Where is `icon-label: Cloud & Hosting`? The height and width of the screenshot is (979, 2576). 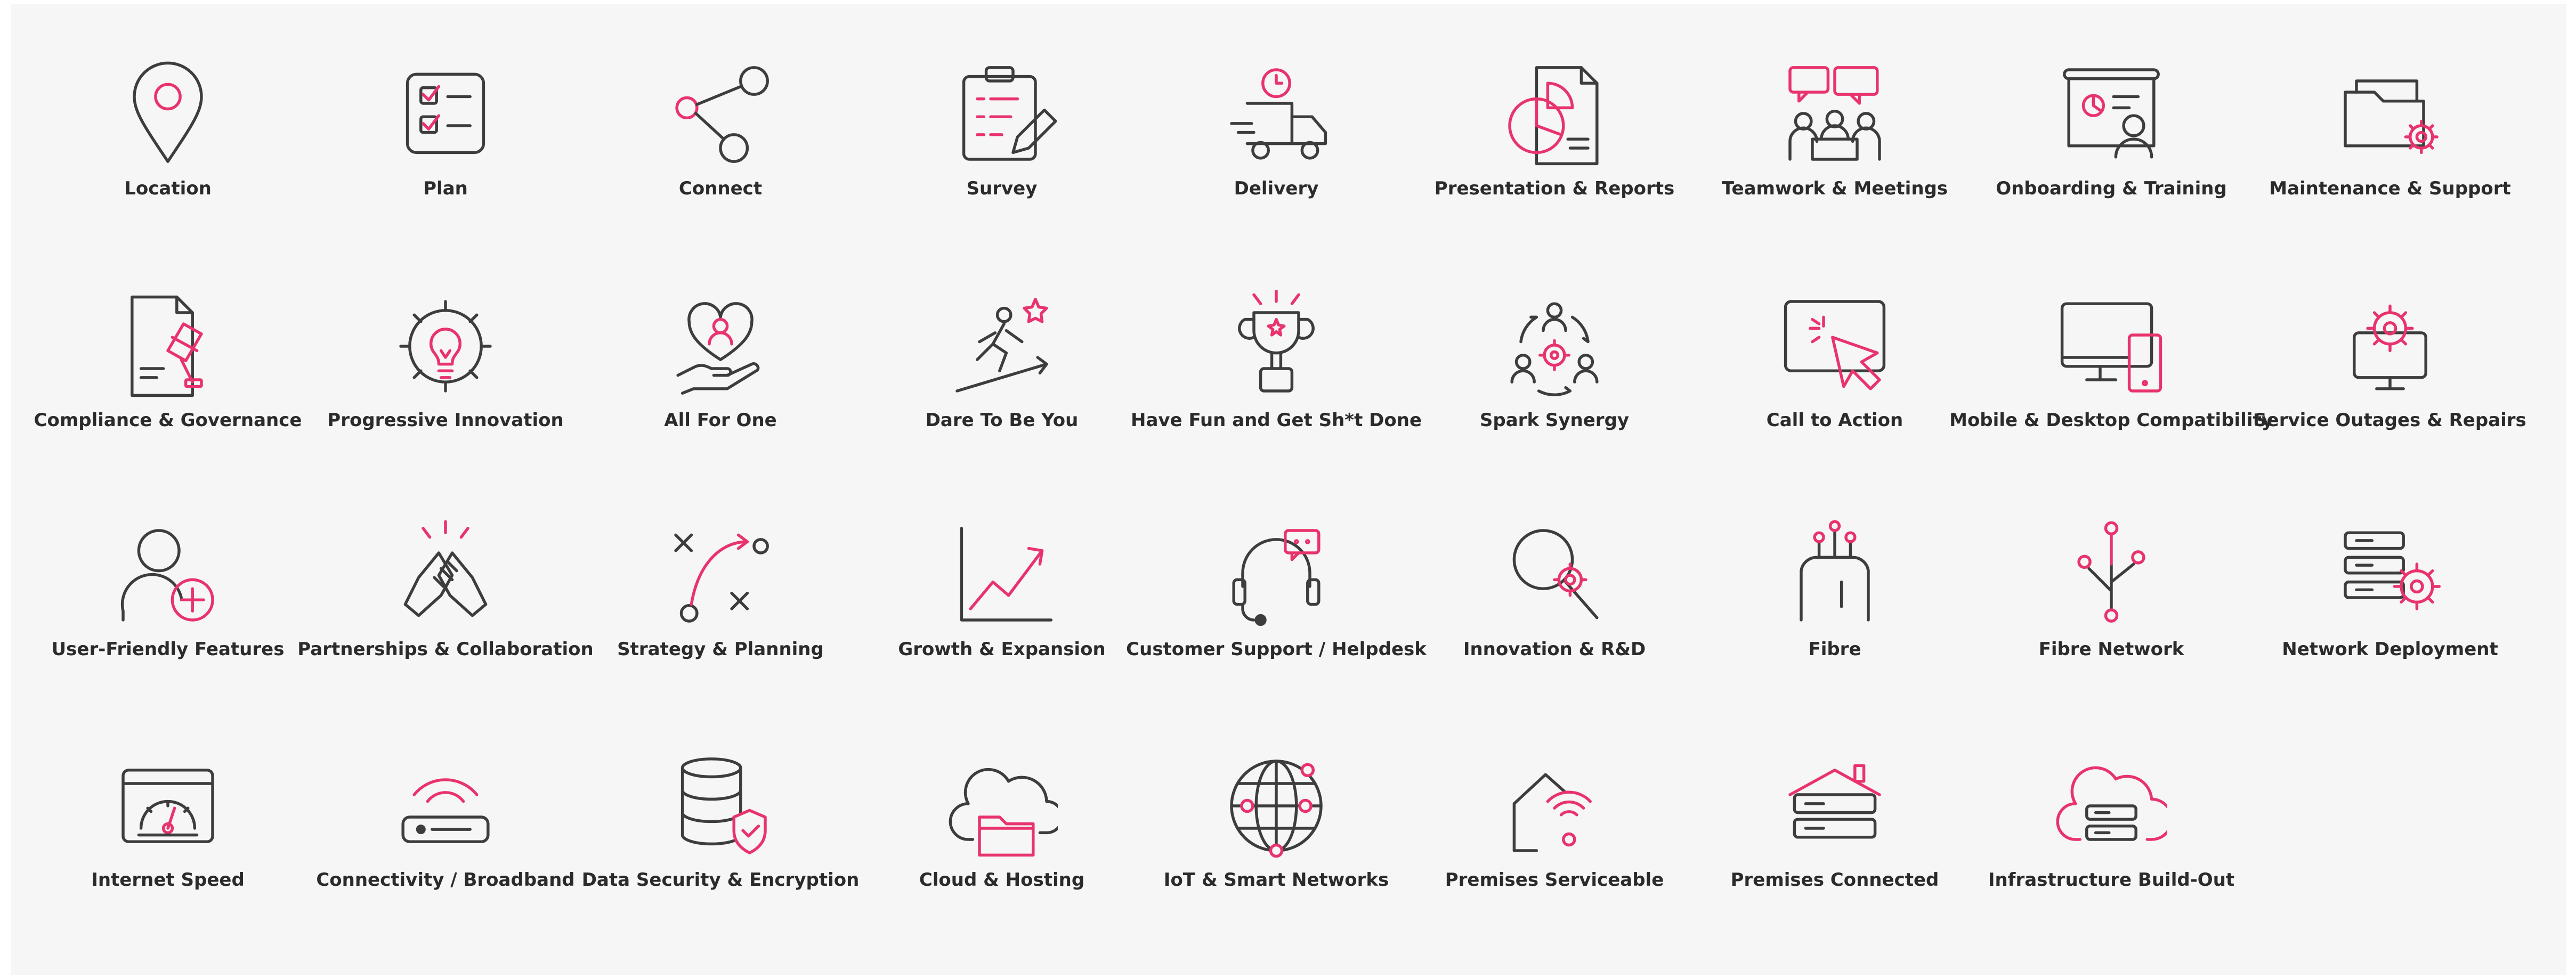 icon-label: Cloud & Hosting is located at coordinates (1002, 880).